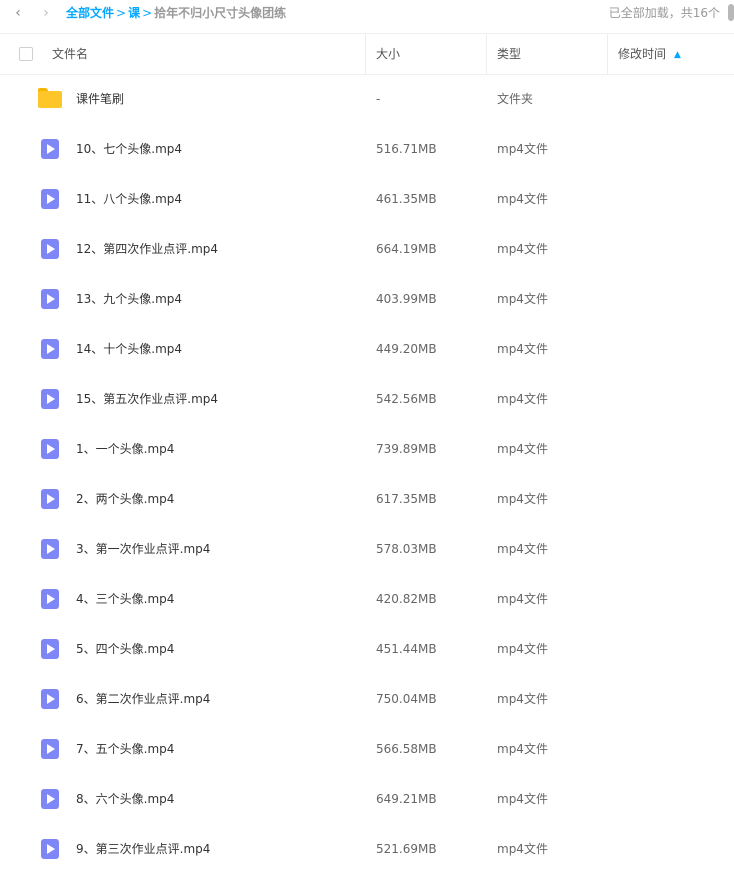 This screenshot has width=734, height=874. What do you see at coordinates (125, 599) in the screenshot?
I see `file-name: 4、三个头像.mp4` at bounding box center [125, 599].